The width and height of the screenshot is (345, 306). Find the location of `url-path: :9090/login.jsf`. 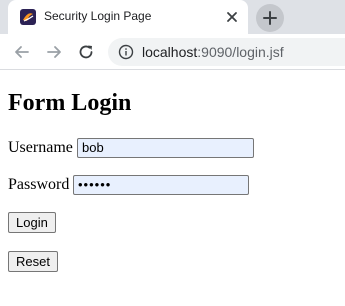

url-path: :9090/login.jsf is located at coordinates (240, 52).